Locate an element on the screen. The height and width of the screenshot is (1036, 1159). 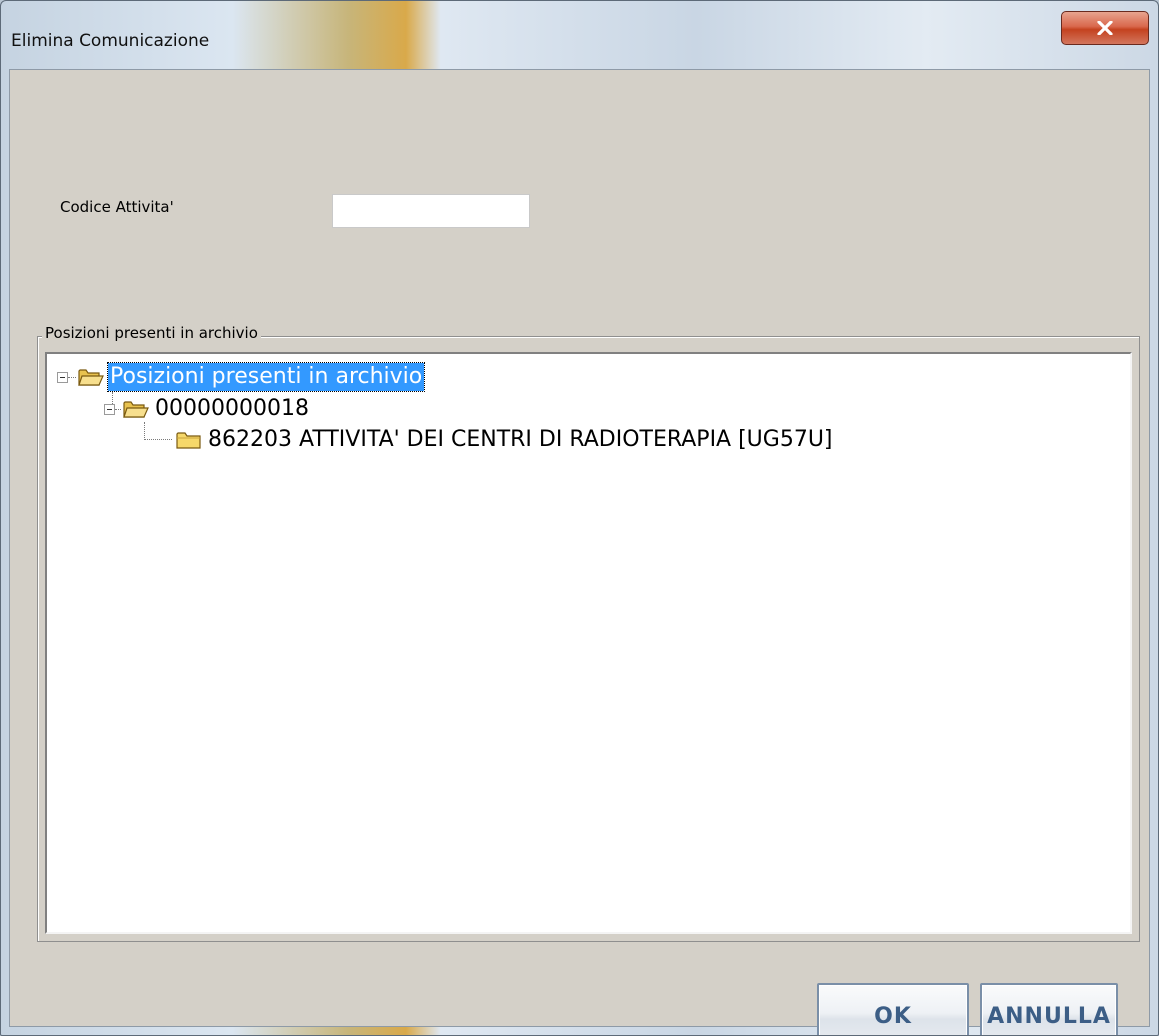
close-icon is located at coordinates (1105, 28).